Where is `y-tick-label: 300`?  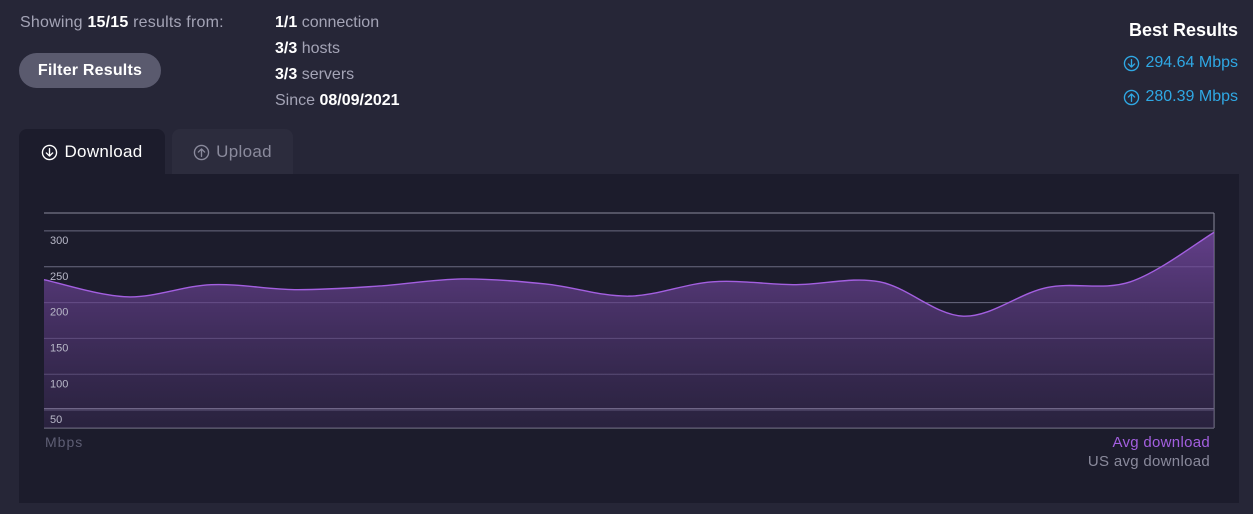
y-tick-label: 300 is located at coordinates (59, 241).